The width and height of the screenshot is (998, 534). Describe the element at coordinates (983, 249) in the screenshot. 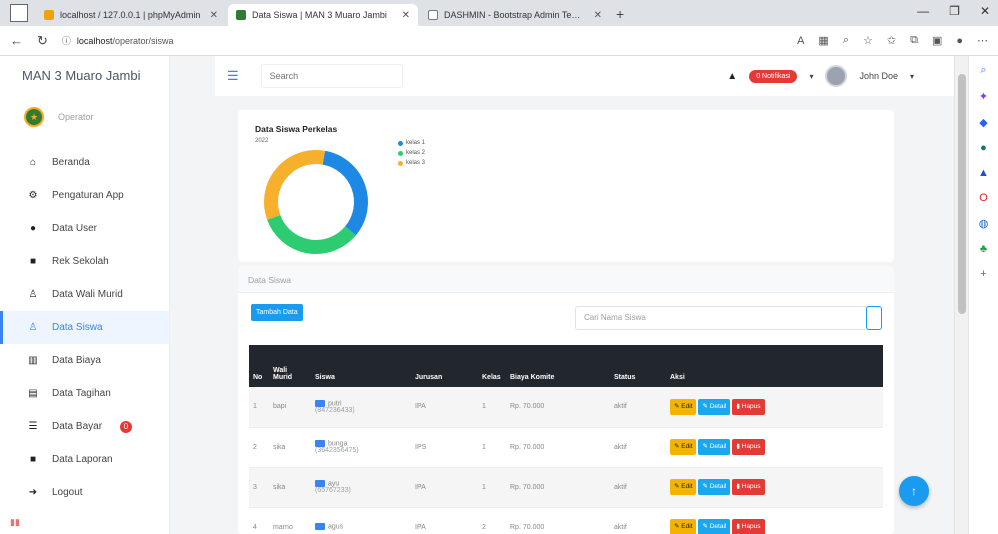

I see `tree-icon: ♣` at that location.